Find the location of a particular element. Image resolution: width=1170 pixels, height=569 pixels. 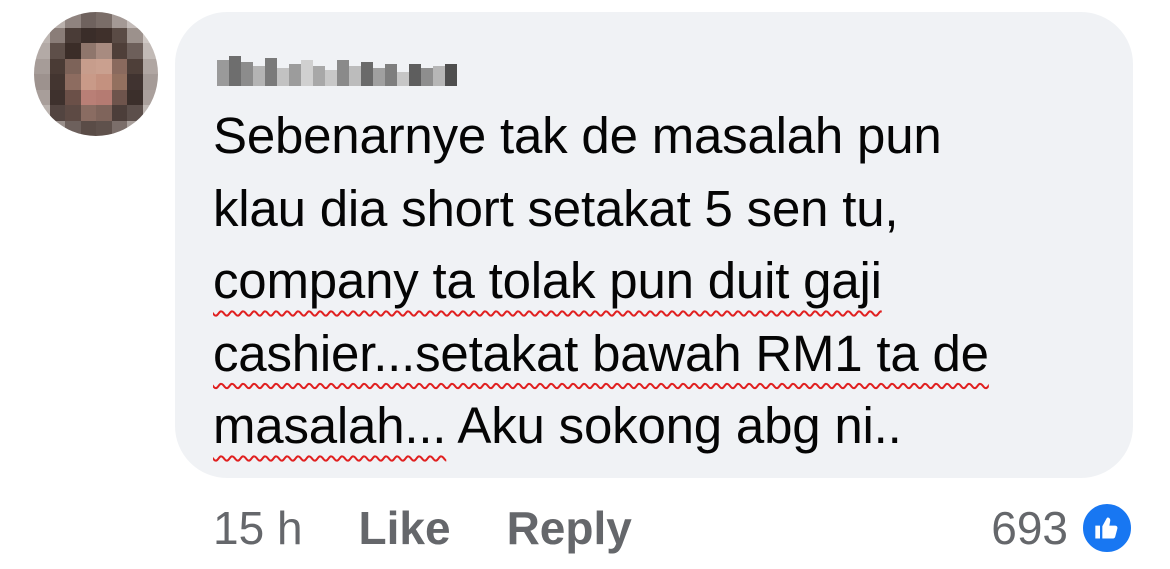

comment-line-3: company ta tolak pun duit gaji is located at coordinates (663, 281).